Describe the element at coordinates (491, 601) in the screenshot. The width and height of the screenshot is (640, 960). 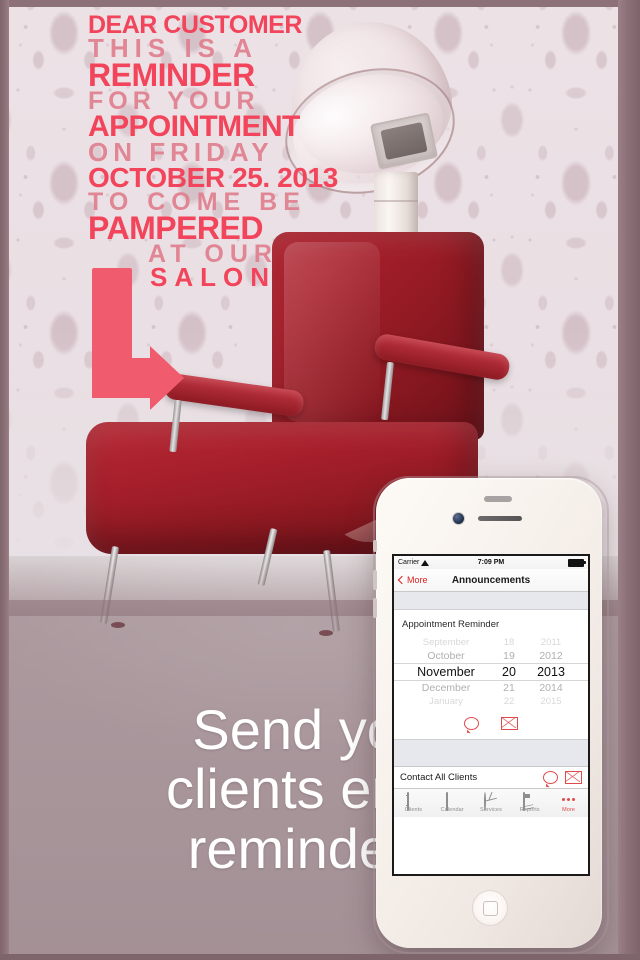
I see `table-section-spacer-top` at that location.